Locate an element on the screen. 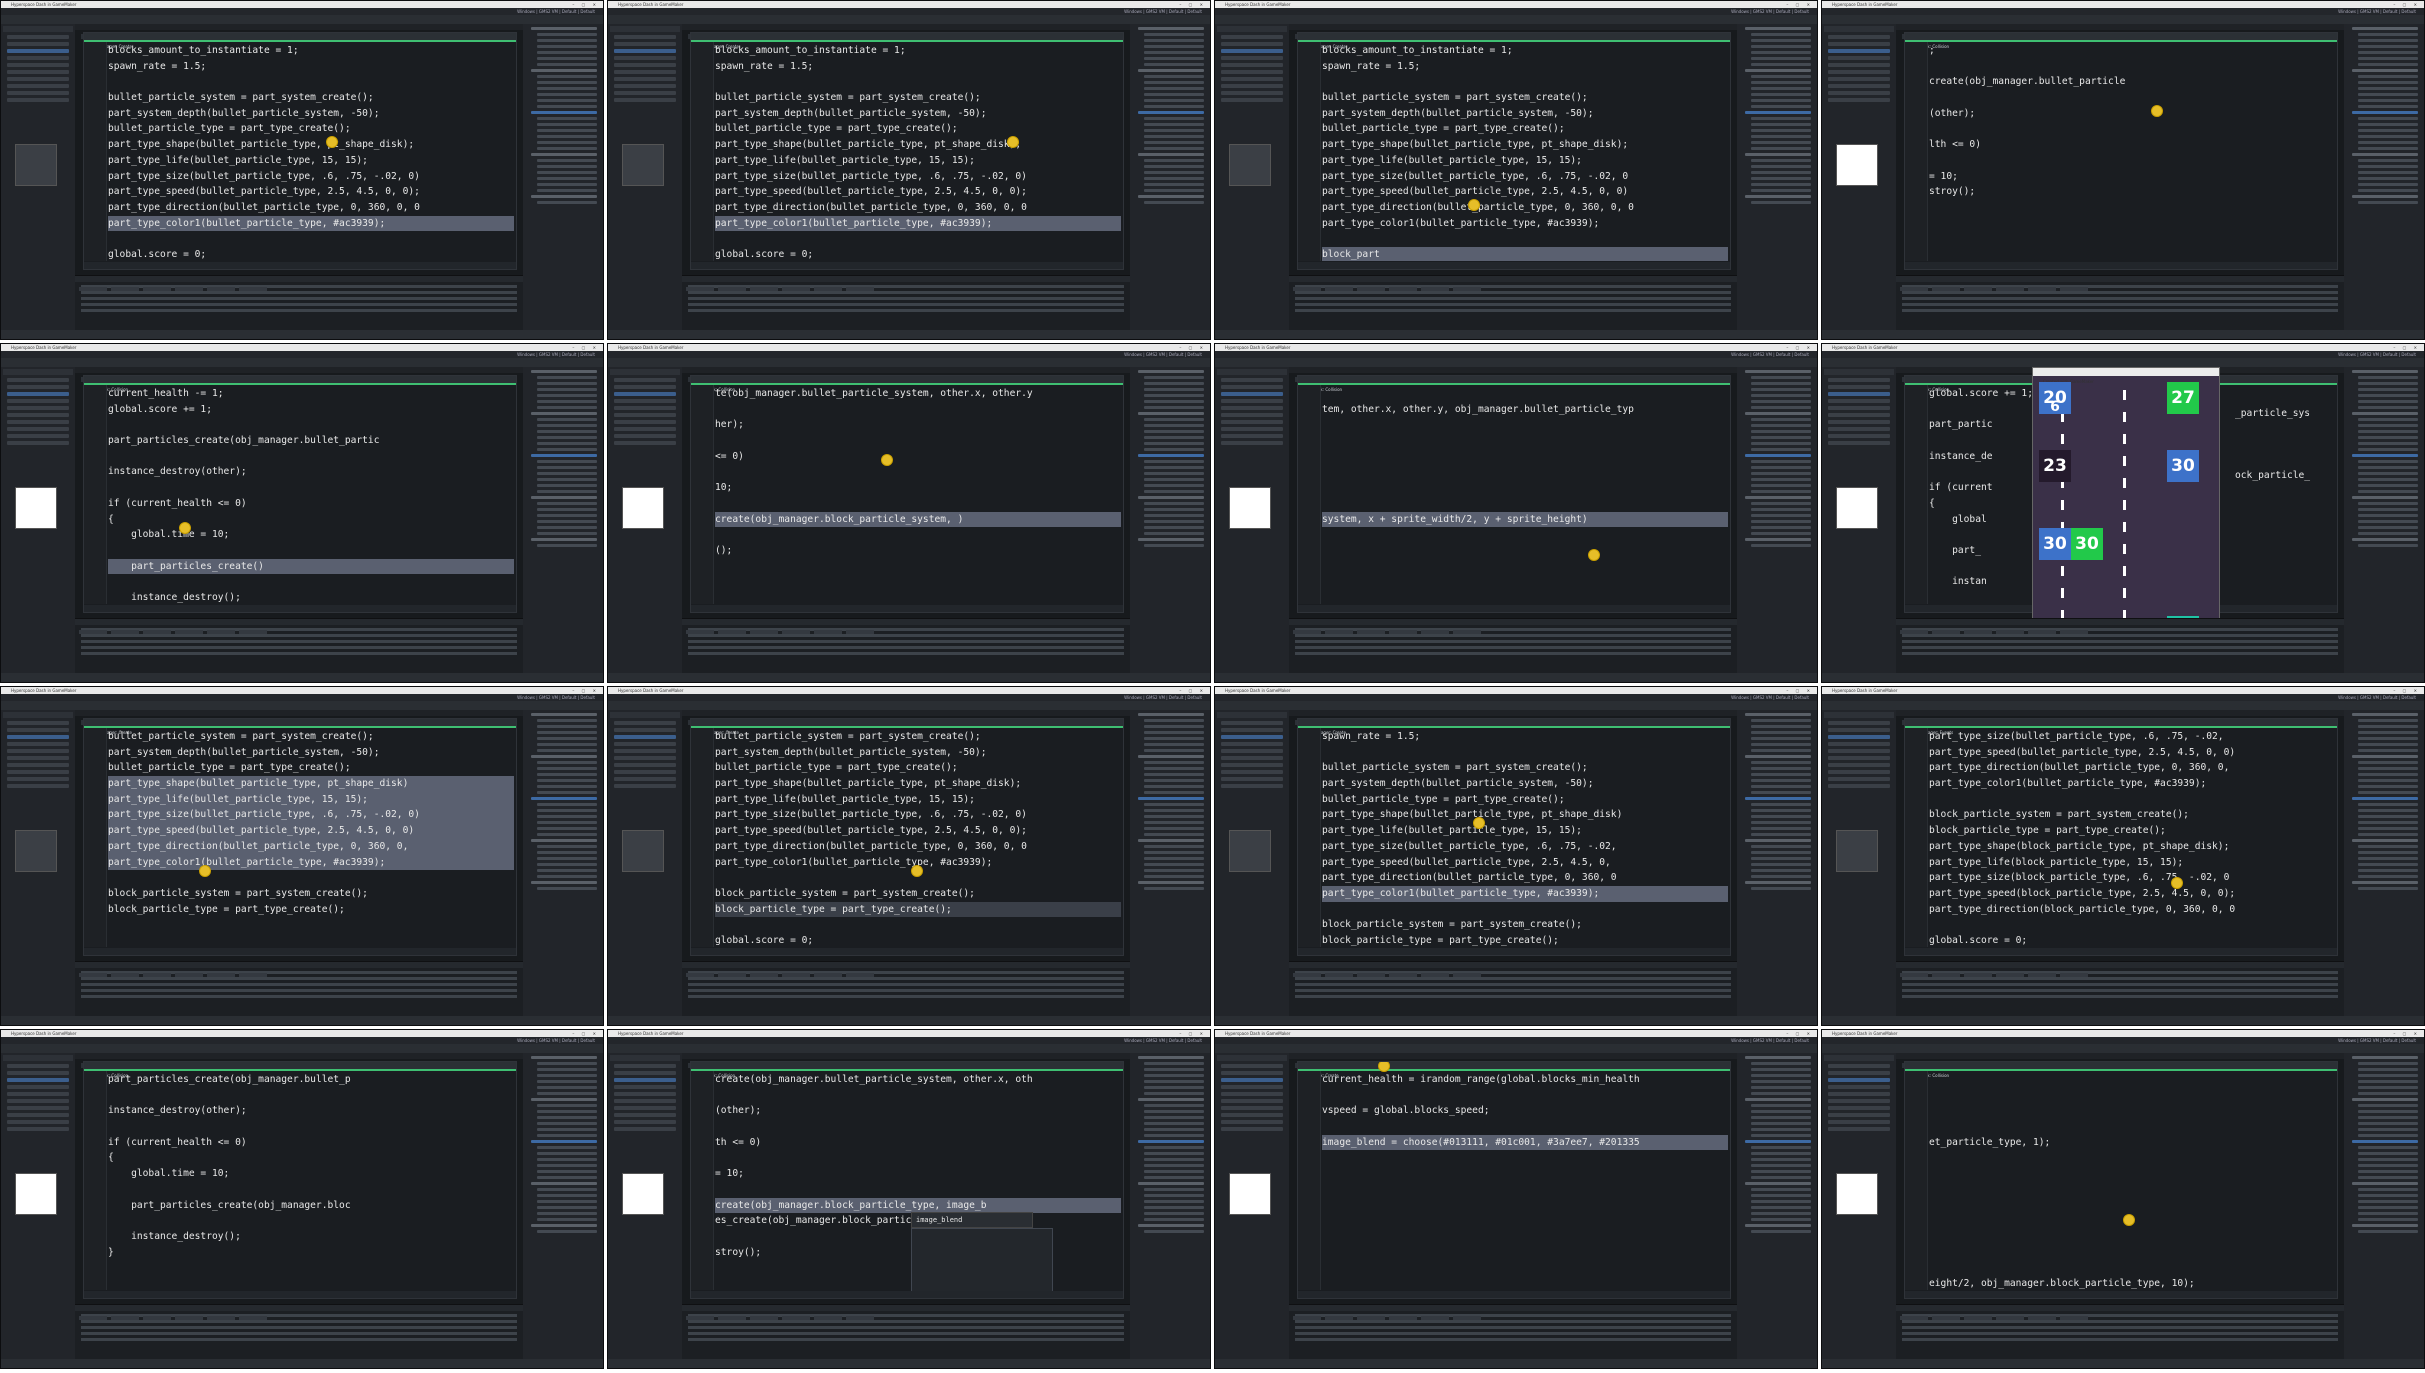 The width and height of the screenshot is (2425, 1373). code-line: 10stroy(); is located at coordinates (2132, 192).